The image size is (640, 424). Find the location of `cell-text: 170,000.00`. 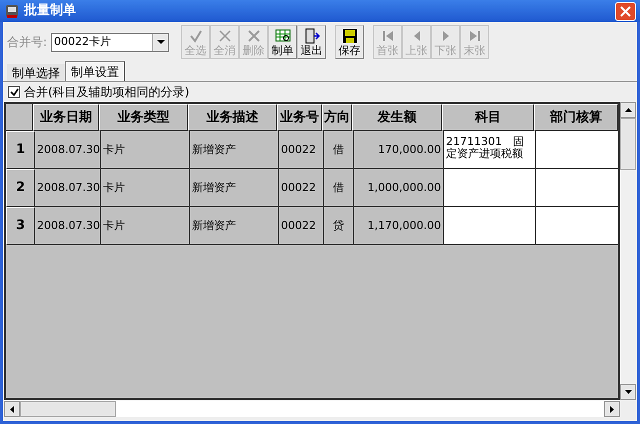

cell-text: 170,000.00 is located at coordinates (409, 150).